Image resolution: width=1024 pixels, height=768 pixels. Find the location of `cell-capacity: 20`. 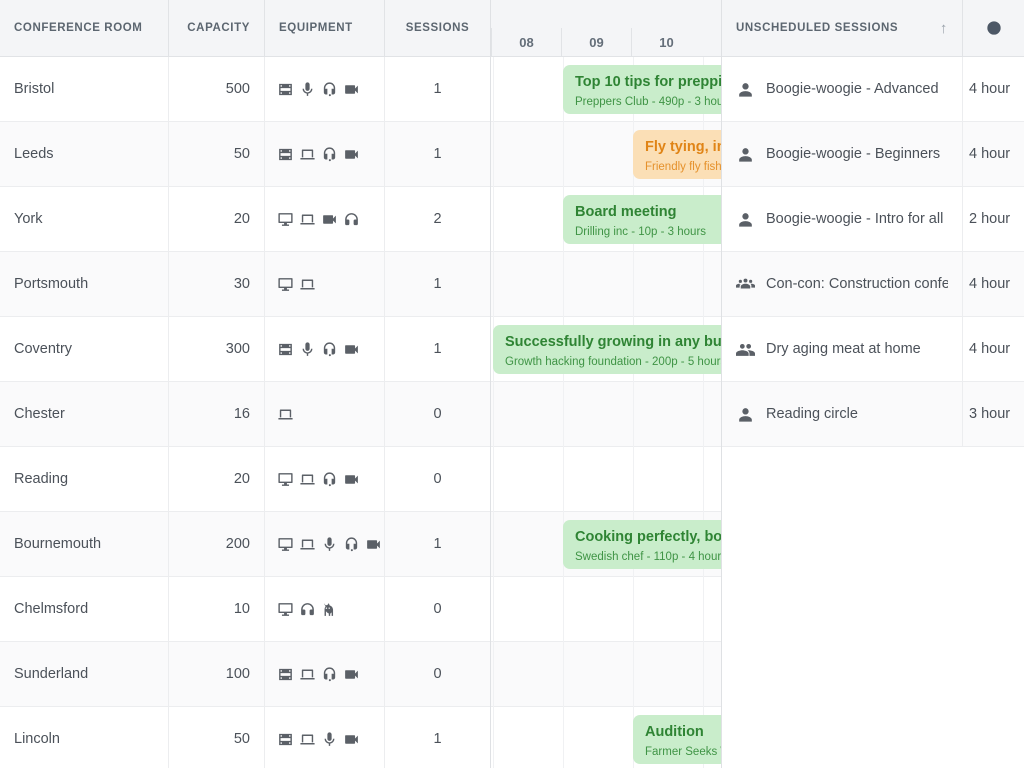

cell-capacity: 20 is located at coordinates (217, 219).